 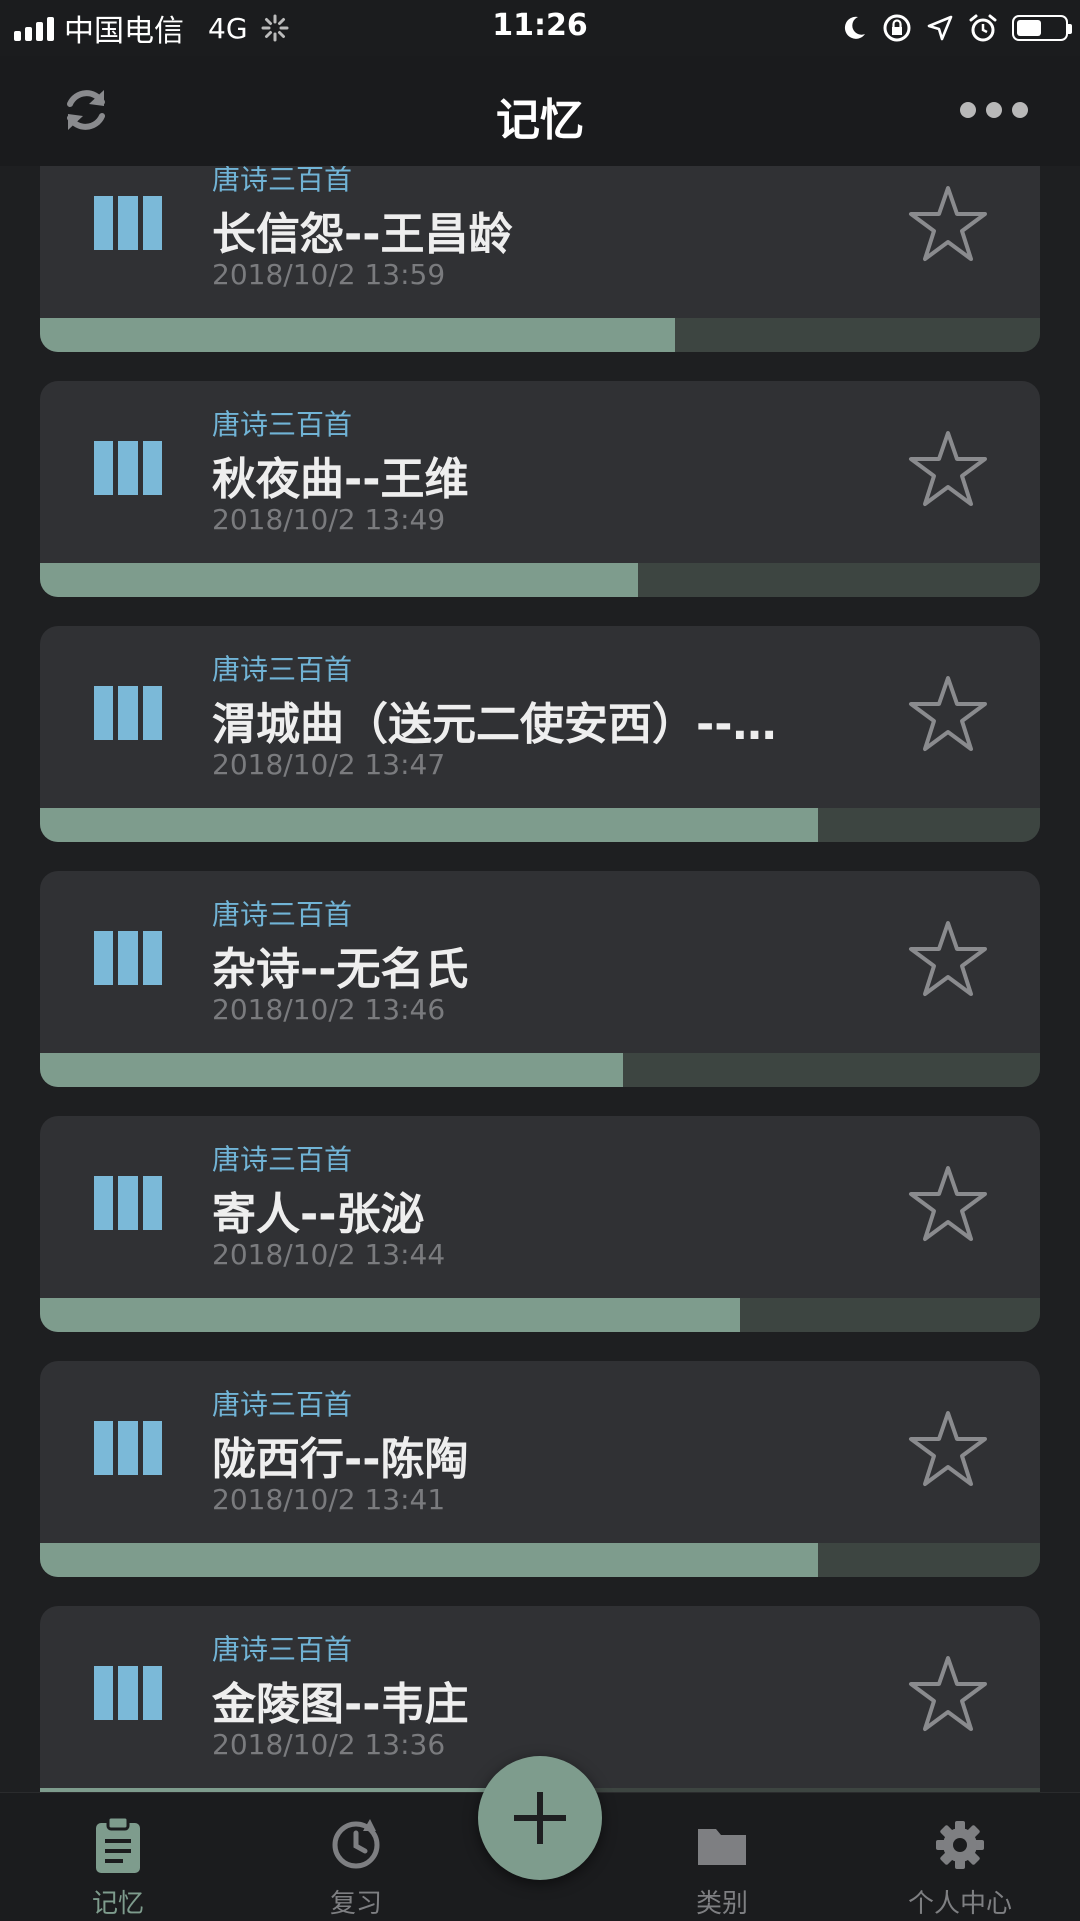 I want to click on tab-label: 记忆, so click(x=117, y=1904).